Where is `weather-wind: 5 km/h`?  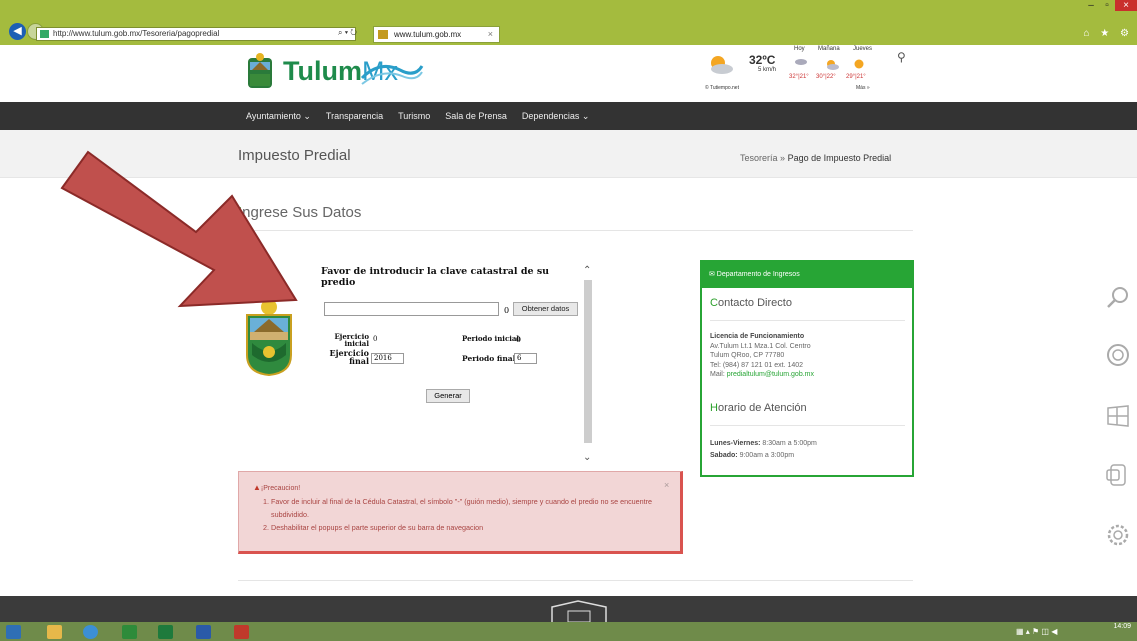 weather-wind: 5 km/h is located at coordinates (767, 70).